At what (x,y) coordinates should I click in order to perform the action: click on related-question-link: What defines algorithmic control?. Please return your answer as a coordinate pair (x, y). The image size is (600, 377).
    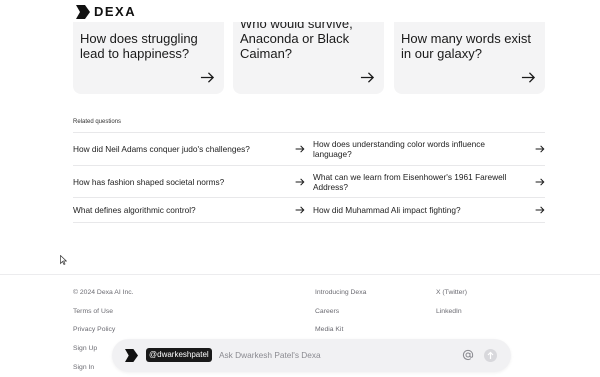
    Looking at the image, I should click on (189, 210).